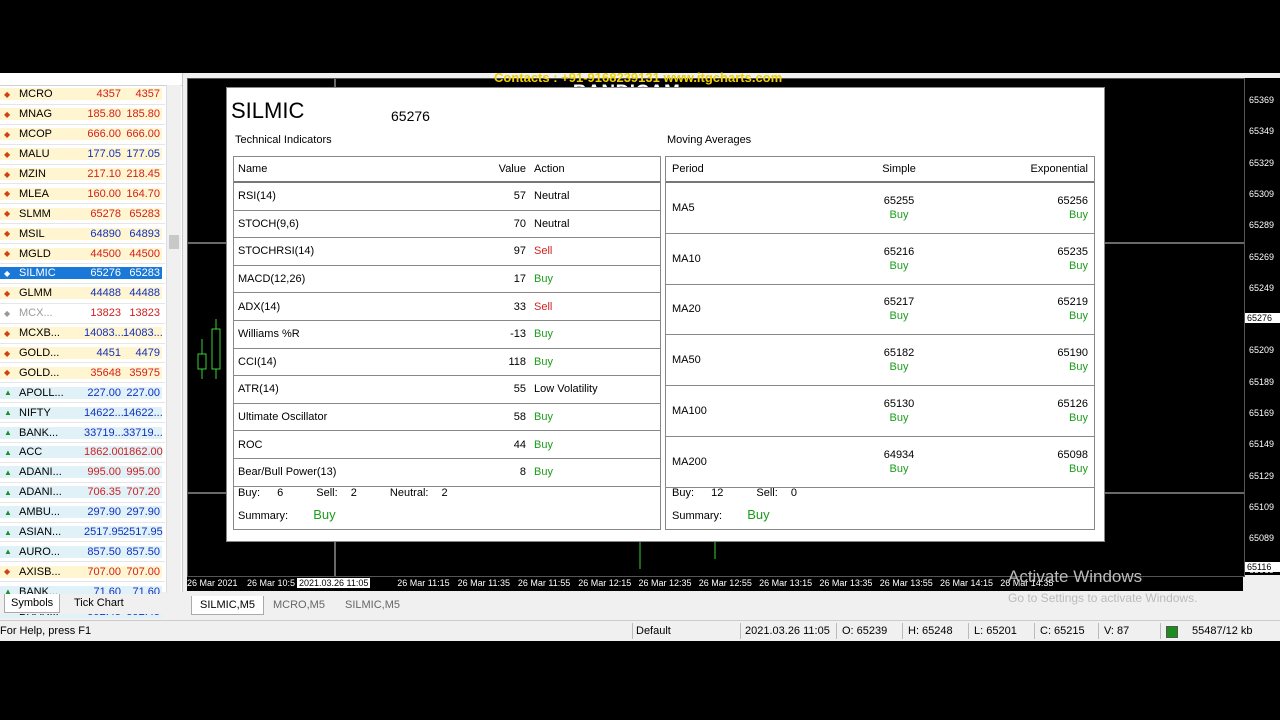  Describe the element at coordinates (880, 360) in the screenshot. I see `ma-row: MA50 65182 Buy 65190 Buy` at that location.